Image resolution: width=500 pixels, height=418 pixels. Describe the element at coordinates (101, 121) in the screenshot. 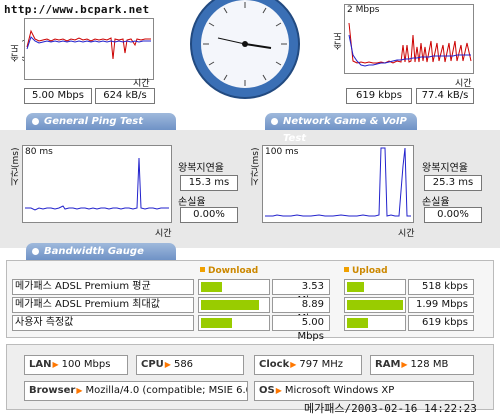

I see `tab-general-ping-test: General Ping Test` at that location.